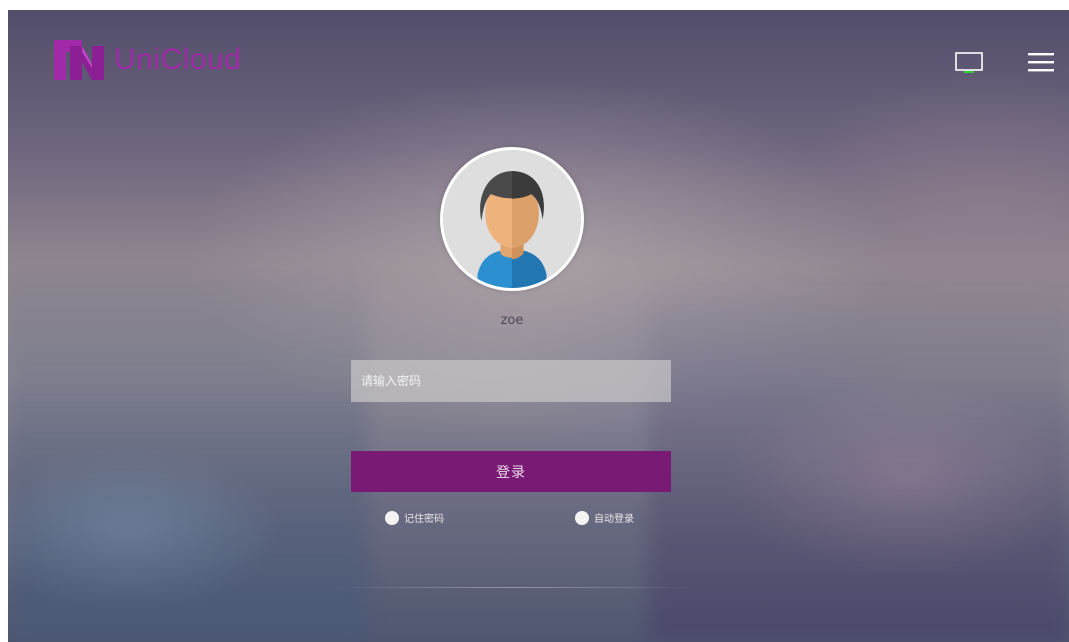 This screenshot has width=1069, height=642. I want to click on avatar, so click(512, 219).